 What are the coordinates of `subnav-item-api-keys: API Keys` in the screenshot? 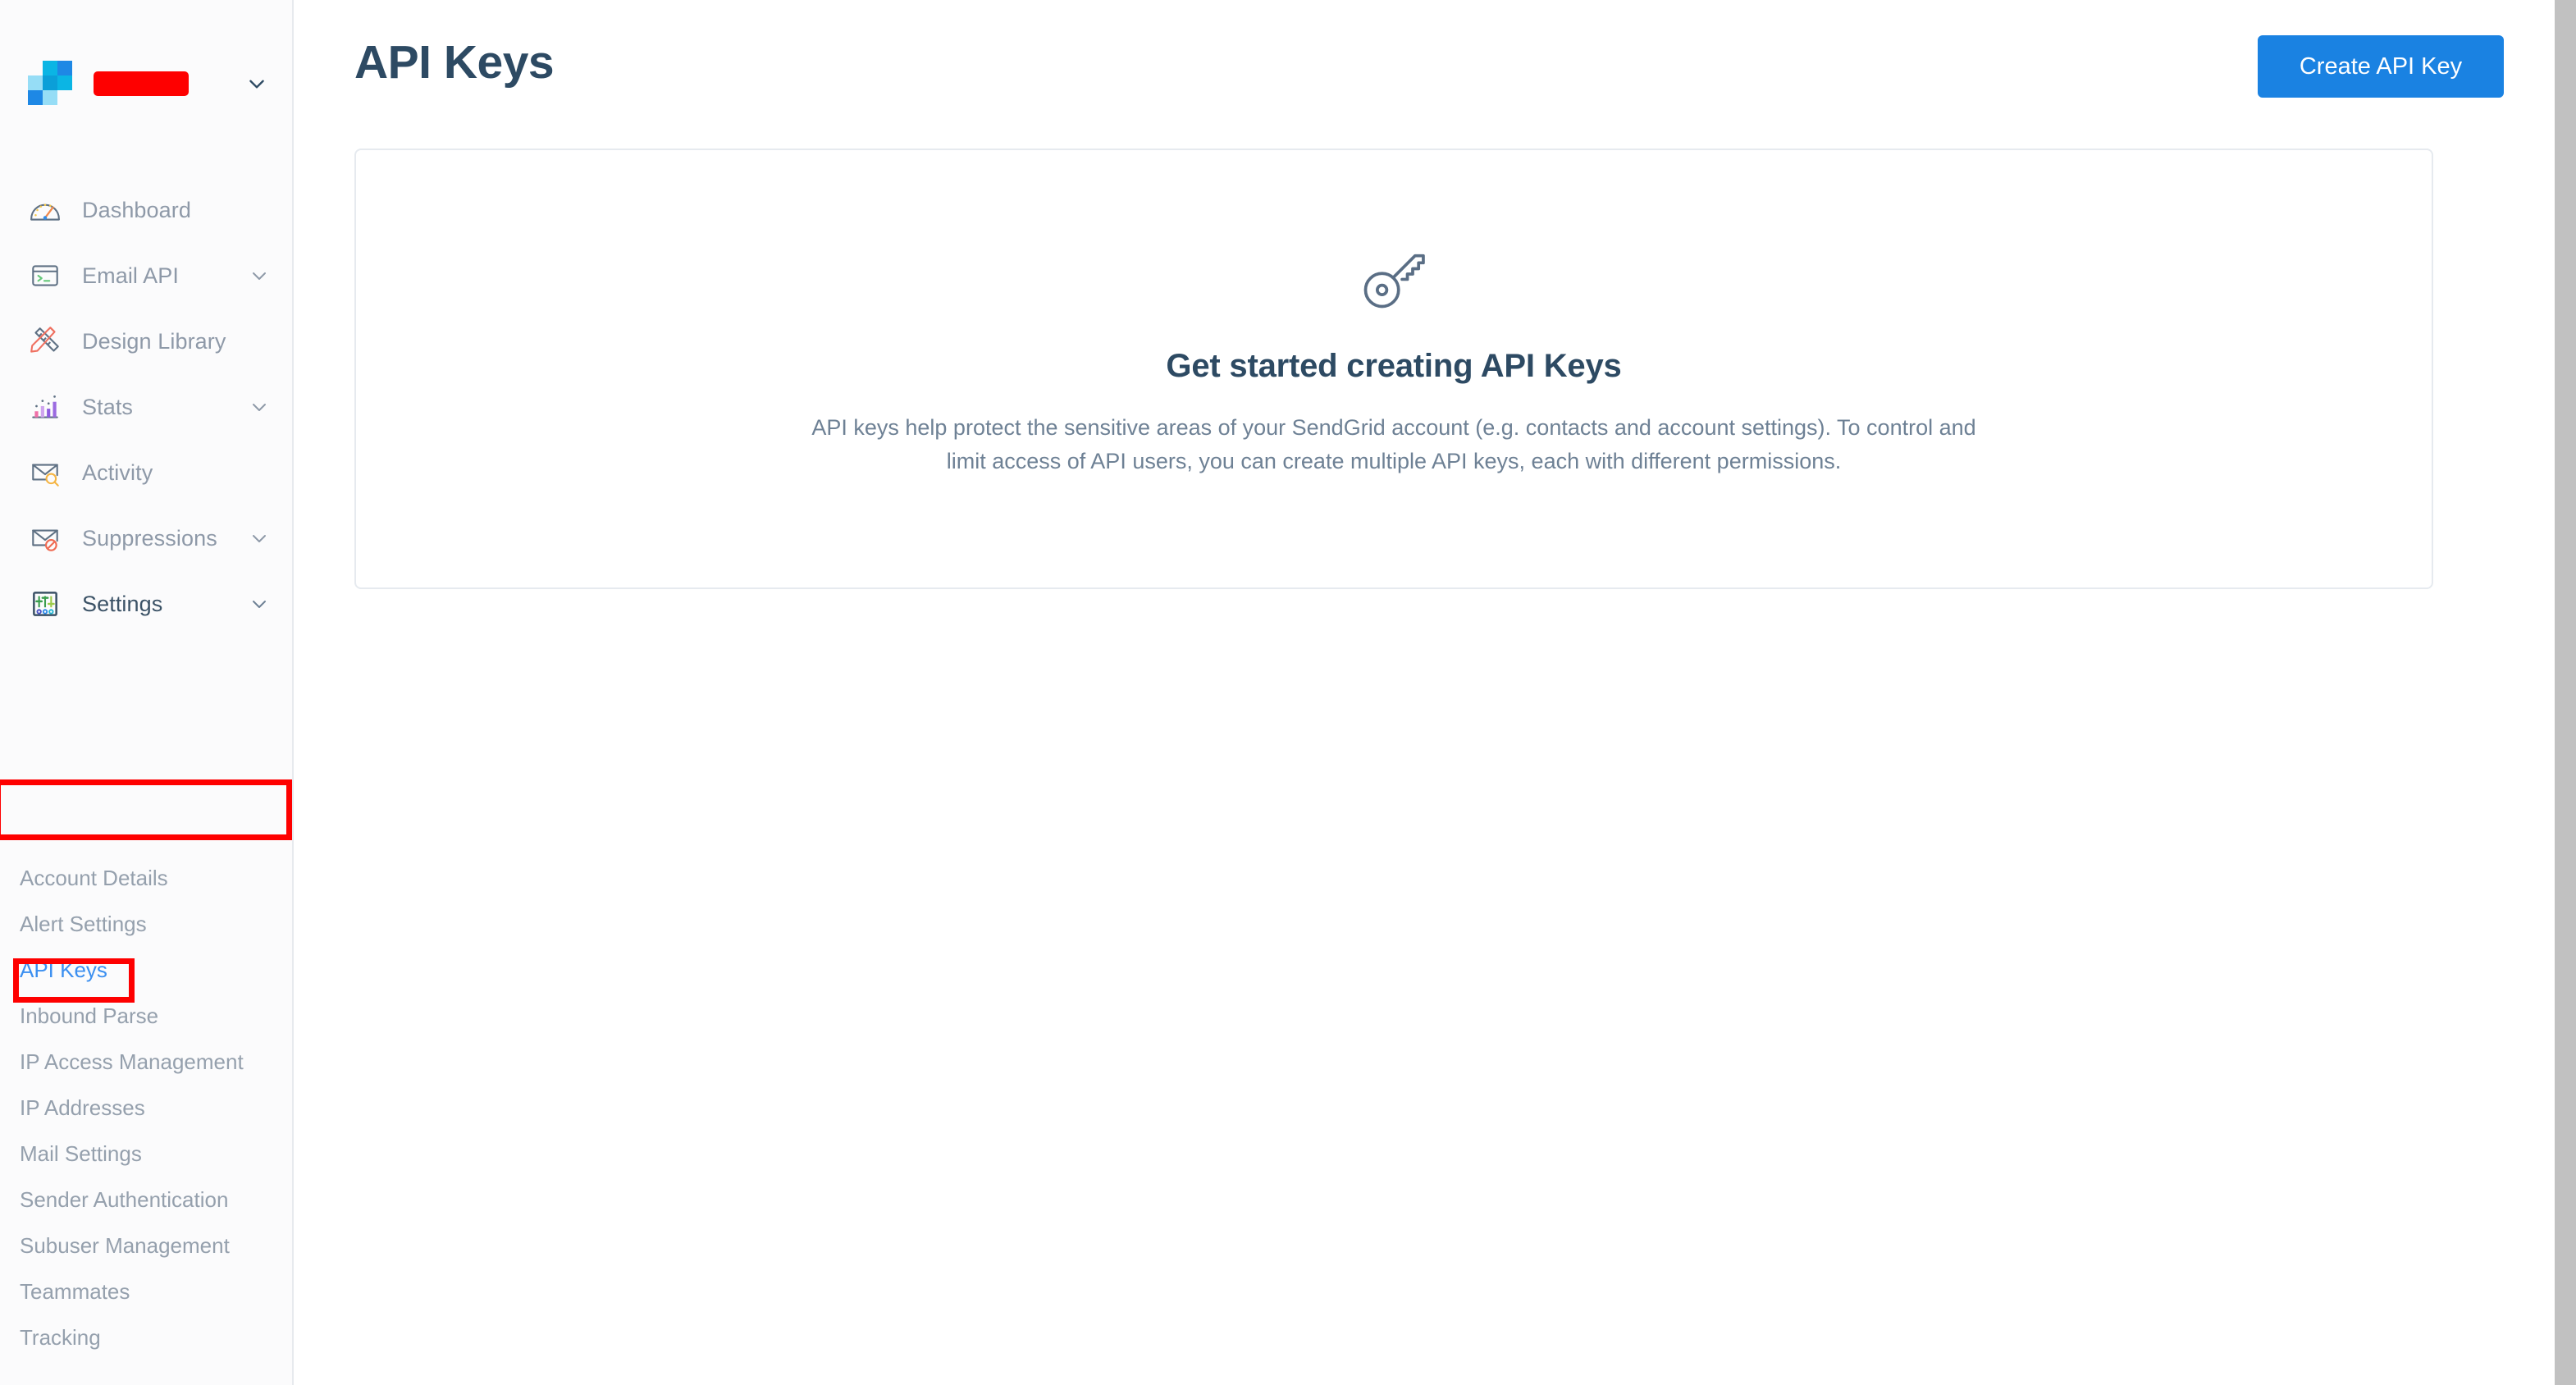 It's located at (146, 970).